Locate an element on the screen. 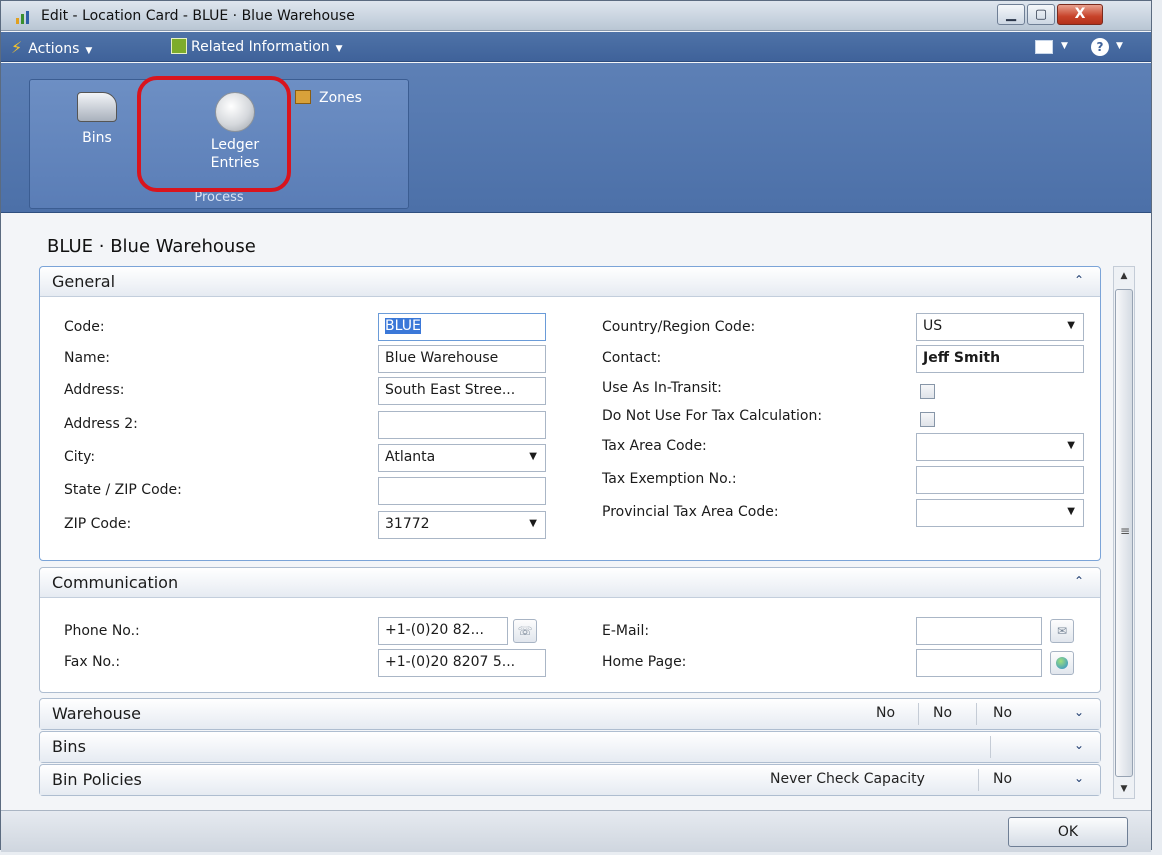 This screenshot has width=1162, height=855. state-field is located at coordinates (462, 491).